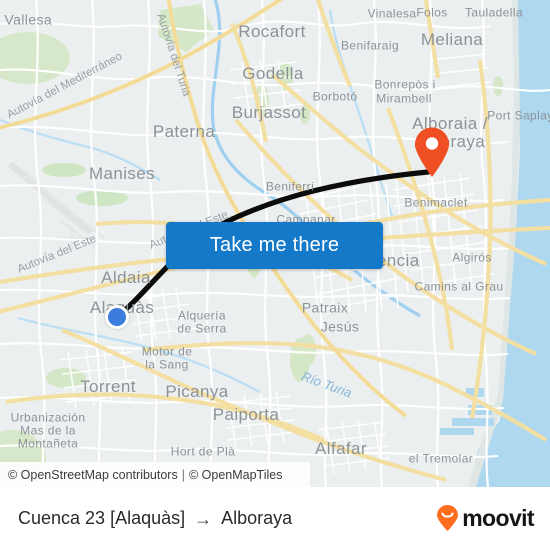  I want to click on route-footer: Cuenca 23 [Alaquàs] → Alboraya moovit, so click(275, 518).